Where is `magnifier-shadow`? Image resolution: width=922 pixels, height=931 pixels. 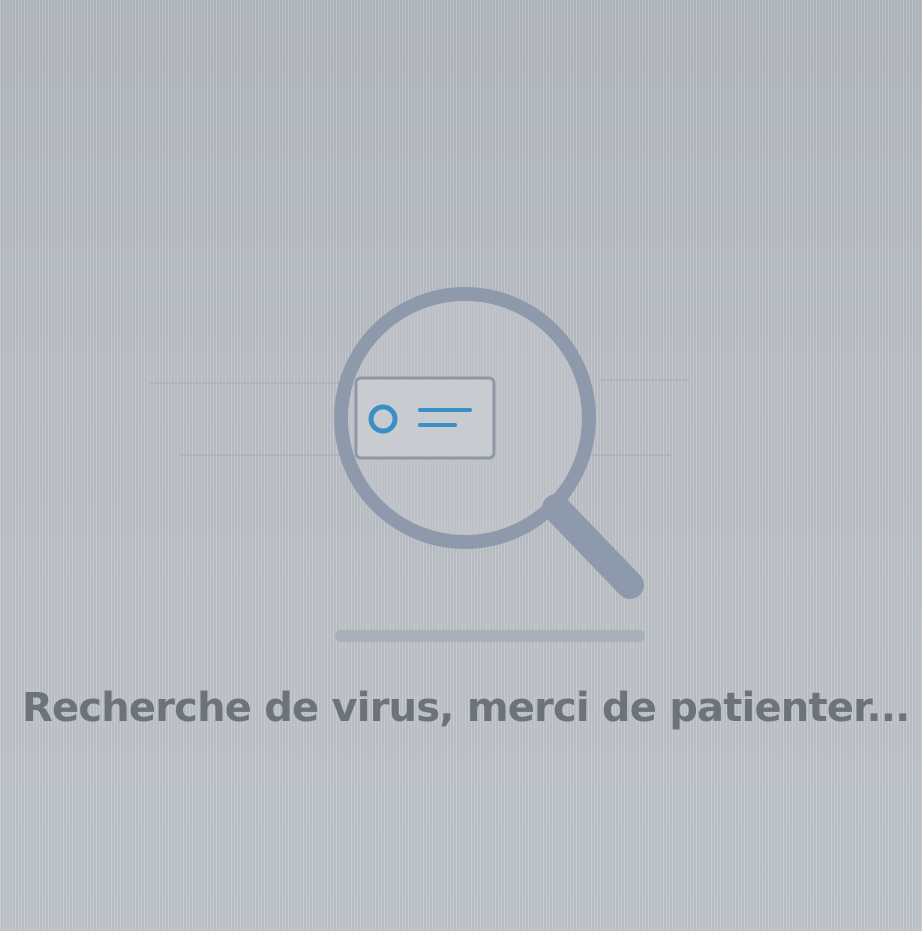 magnifier-shadow is located at coordinates (490, 636).